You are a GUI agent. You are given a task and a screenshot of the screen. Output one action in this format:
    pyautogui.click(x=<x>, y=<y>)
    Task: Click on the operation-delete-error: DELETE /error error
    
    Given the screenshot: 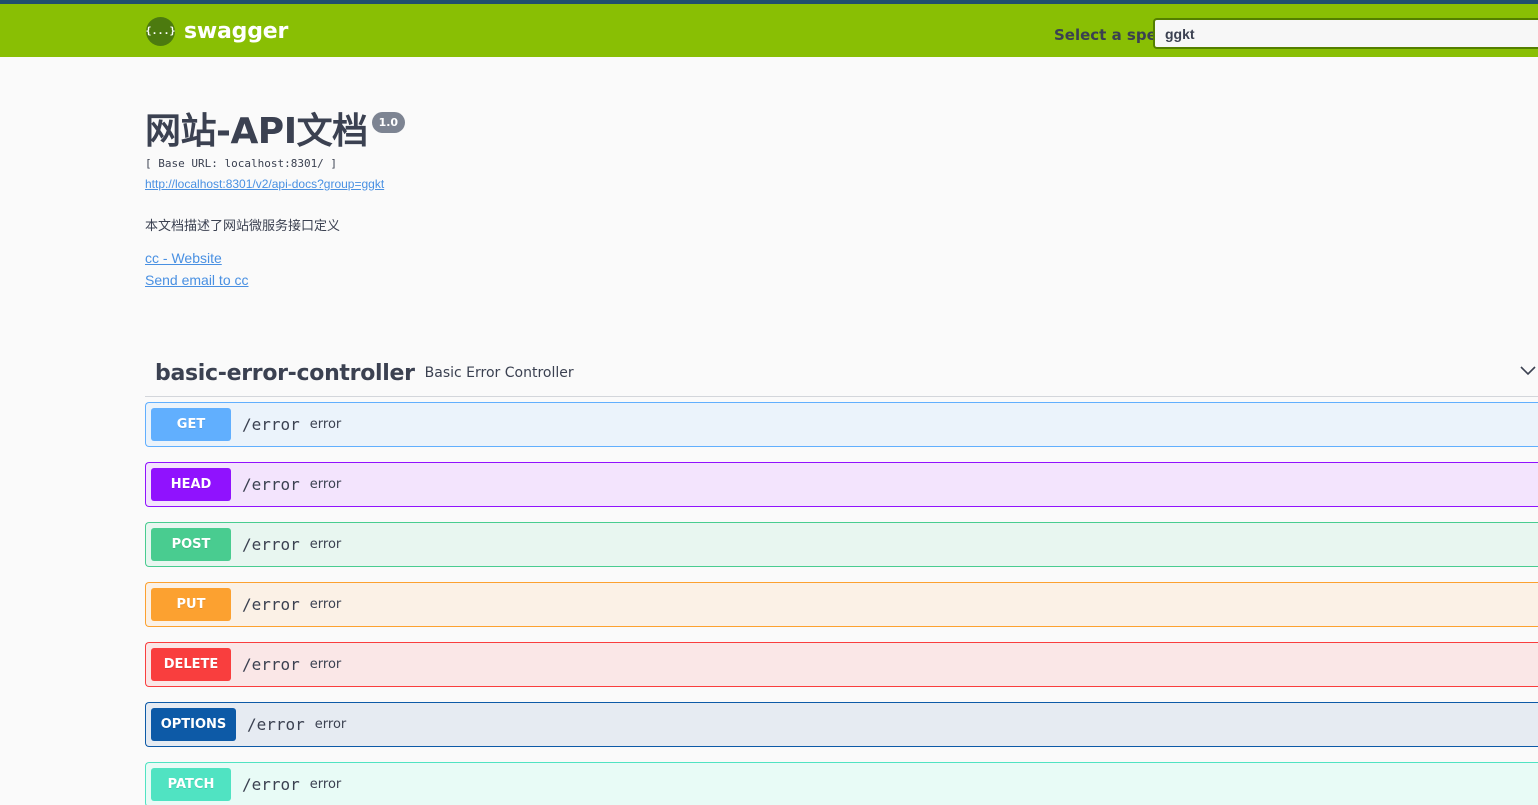 What is the action you would take?
    pyautogui.click(x=841, y=664)
    